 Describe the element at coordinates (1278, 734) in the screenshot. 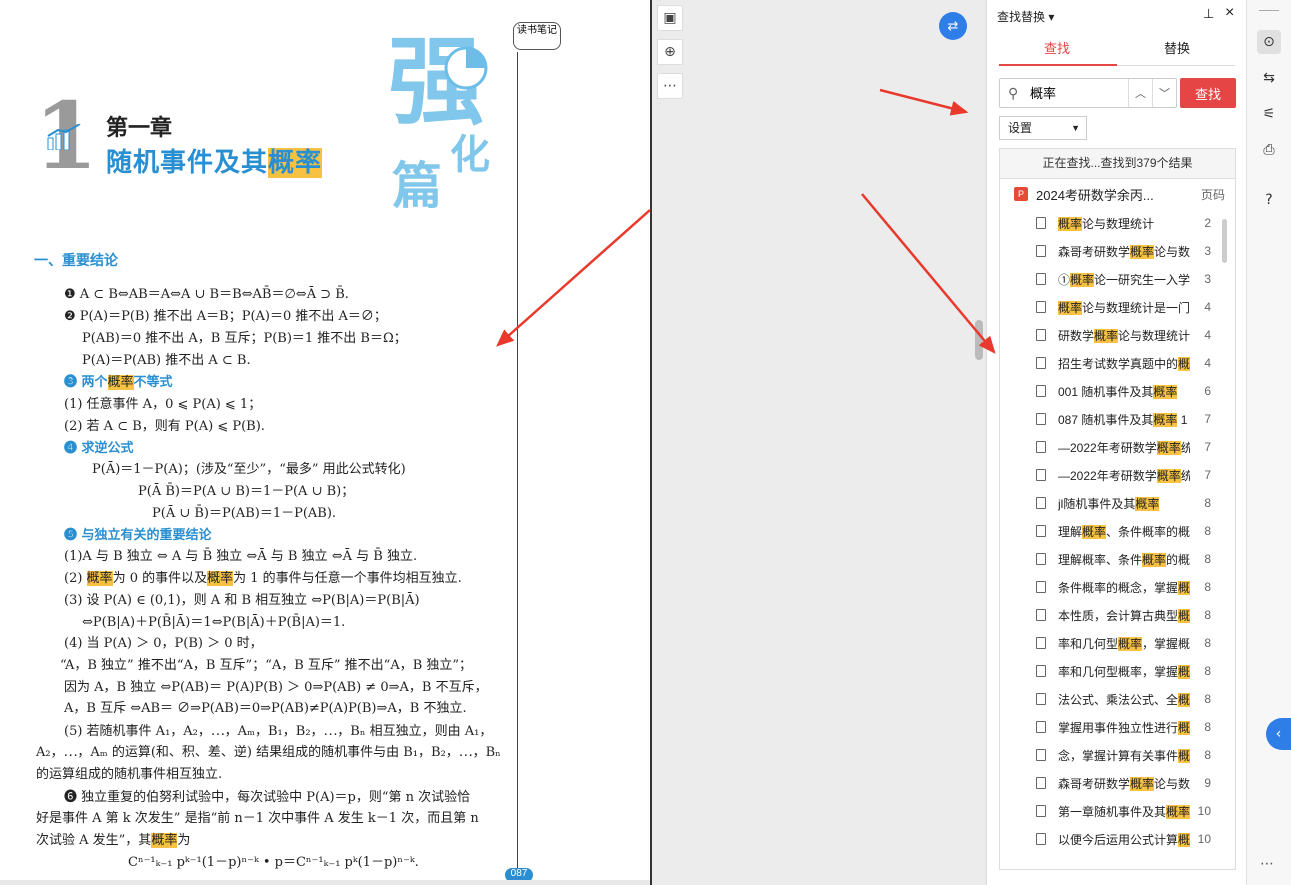

I see `collapse-panel-button: ‹` at that location.